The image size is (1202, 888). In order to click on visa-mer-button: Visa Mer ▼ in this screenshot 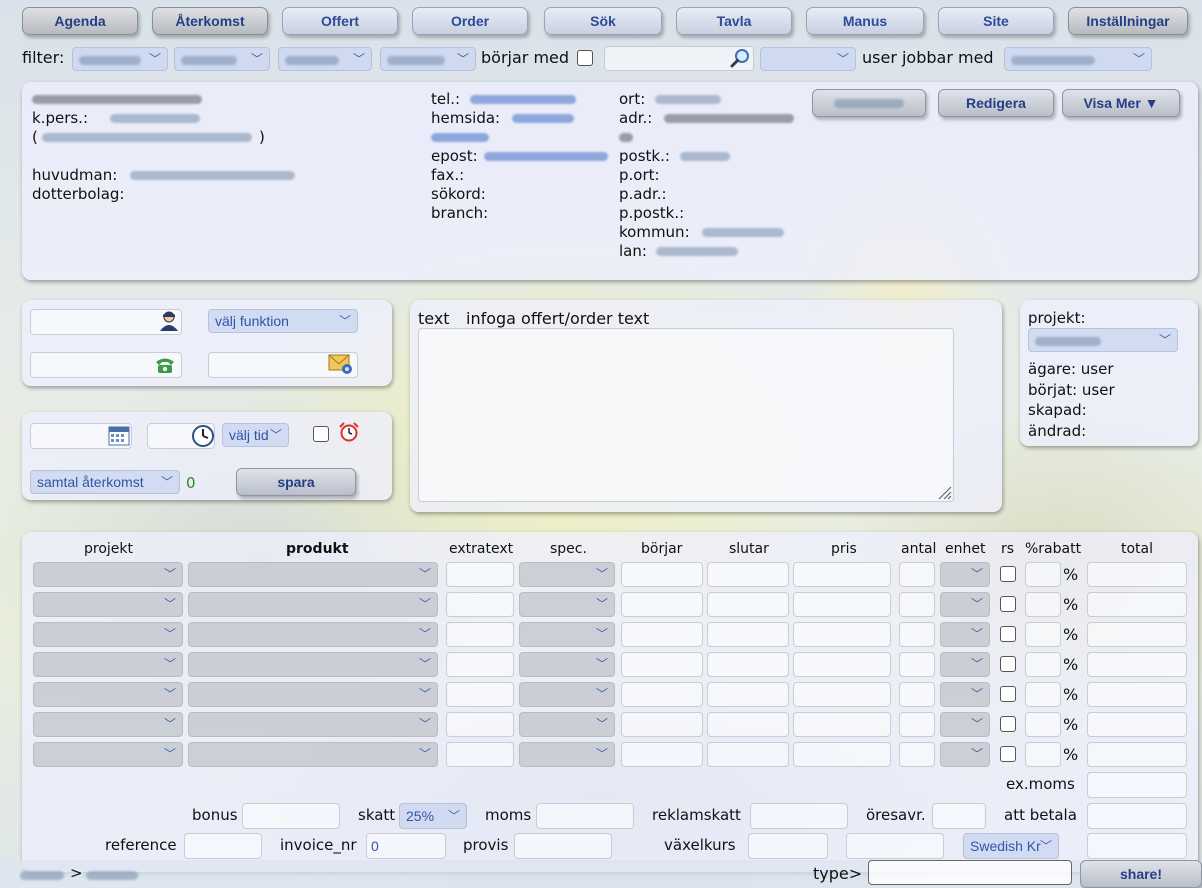, I will do `click(1121, 103)`.